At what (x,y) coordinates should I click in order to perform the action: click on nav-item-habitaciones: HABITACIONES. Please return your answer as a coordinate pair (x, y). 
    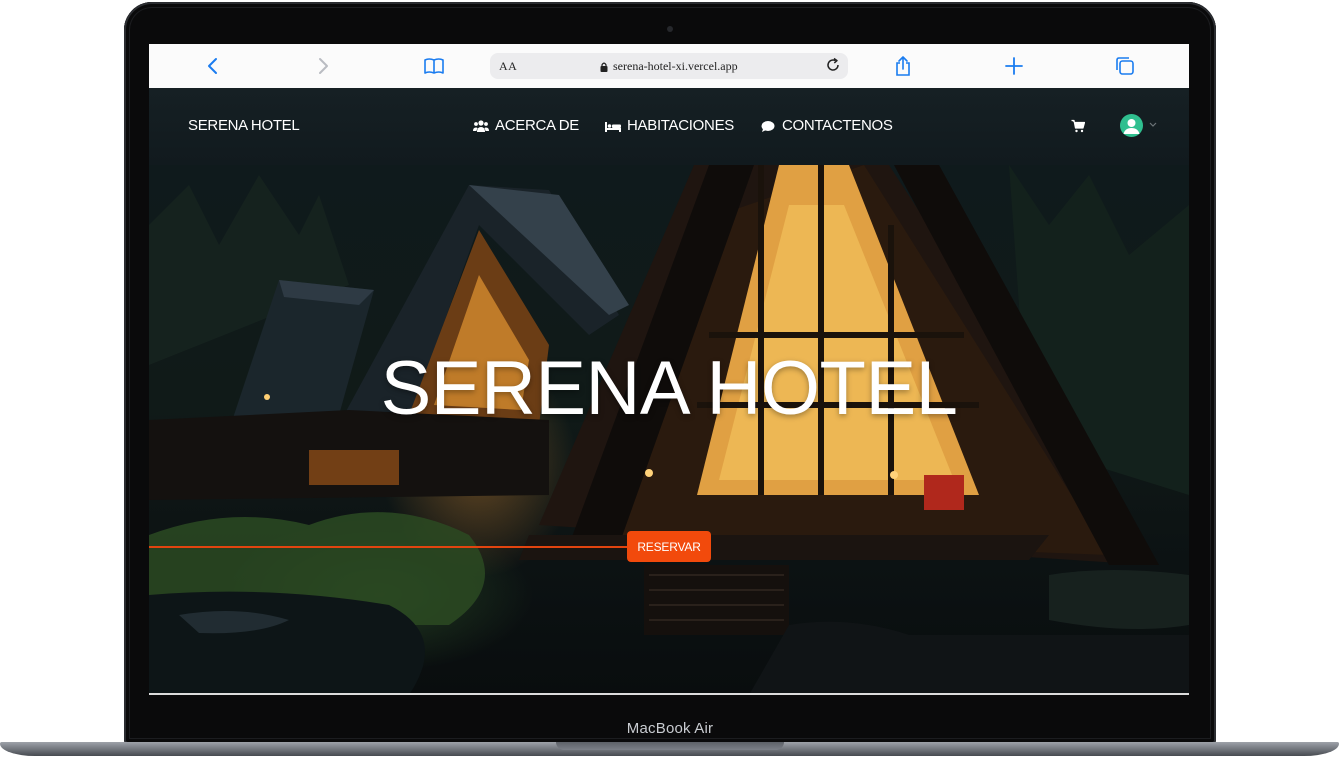
    Looking at the image, I should click on (669, 125).